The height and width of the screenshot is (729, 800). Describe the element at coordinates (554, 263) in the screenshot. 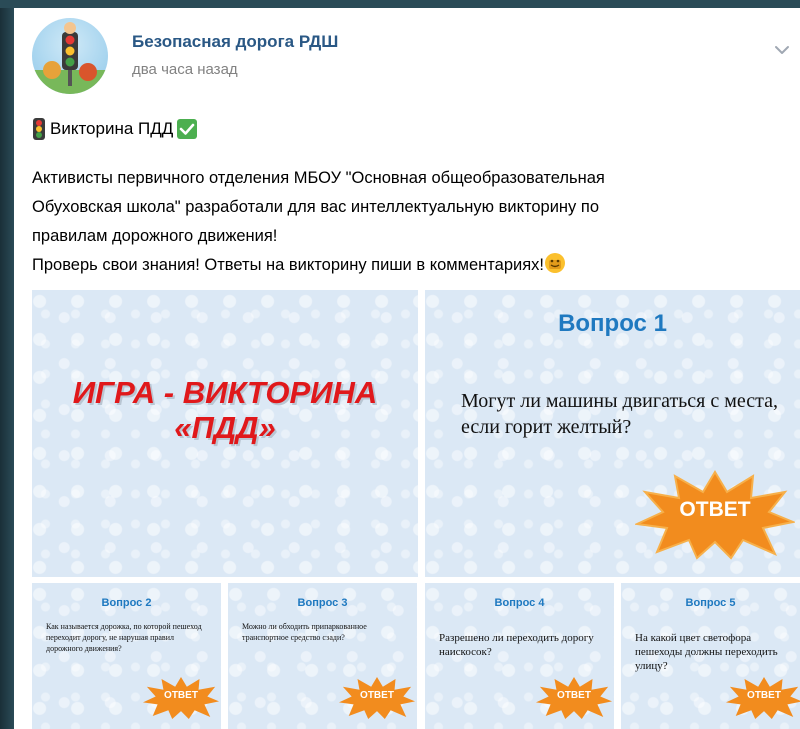

I see `smiling-face-icon` at that location.